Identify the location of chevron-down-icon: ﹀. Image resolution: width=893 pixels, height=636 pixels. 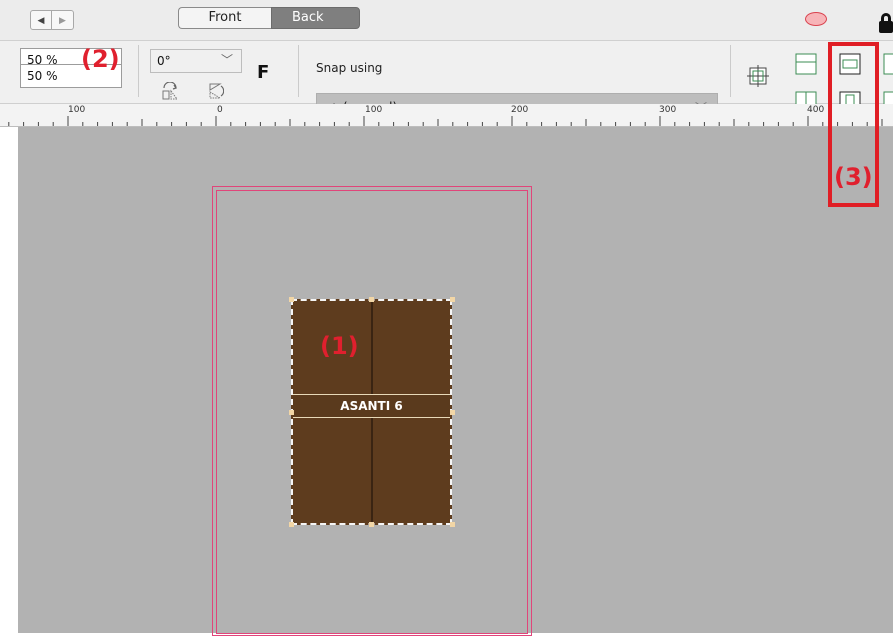
(226, 60).